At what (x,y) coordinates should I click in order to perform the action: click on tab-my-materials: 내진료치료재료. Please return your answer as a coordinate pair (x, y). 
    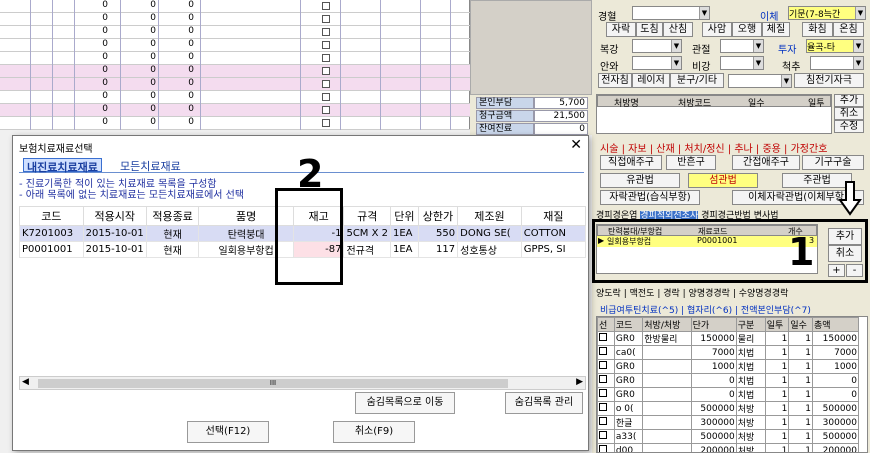
    Looking at the image, I should click on (62, 166).